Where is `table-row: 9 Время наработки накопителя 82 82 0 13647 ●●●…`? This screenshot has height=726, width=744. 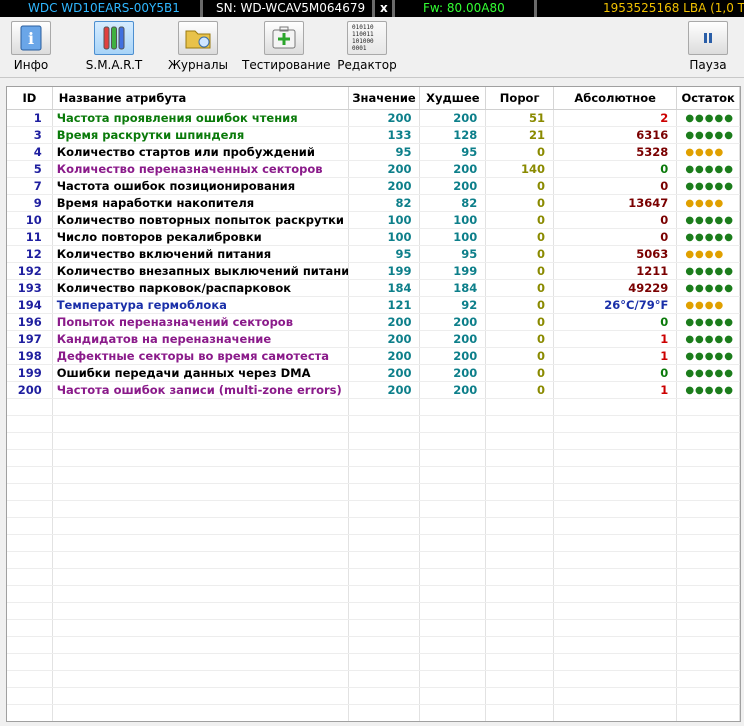 table-row: 9 Время наработки накопителя 82 82 0 13647 ●●●… is located at coordinates (373, 203).